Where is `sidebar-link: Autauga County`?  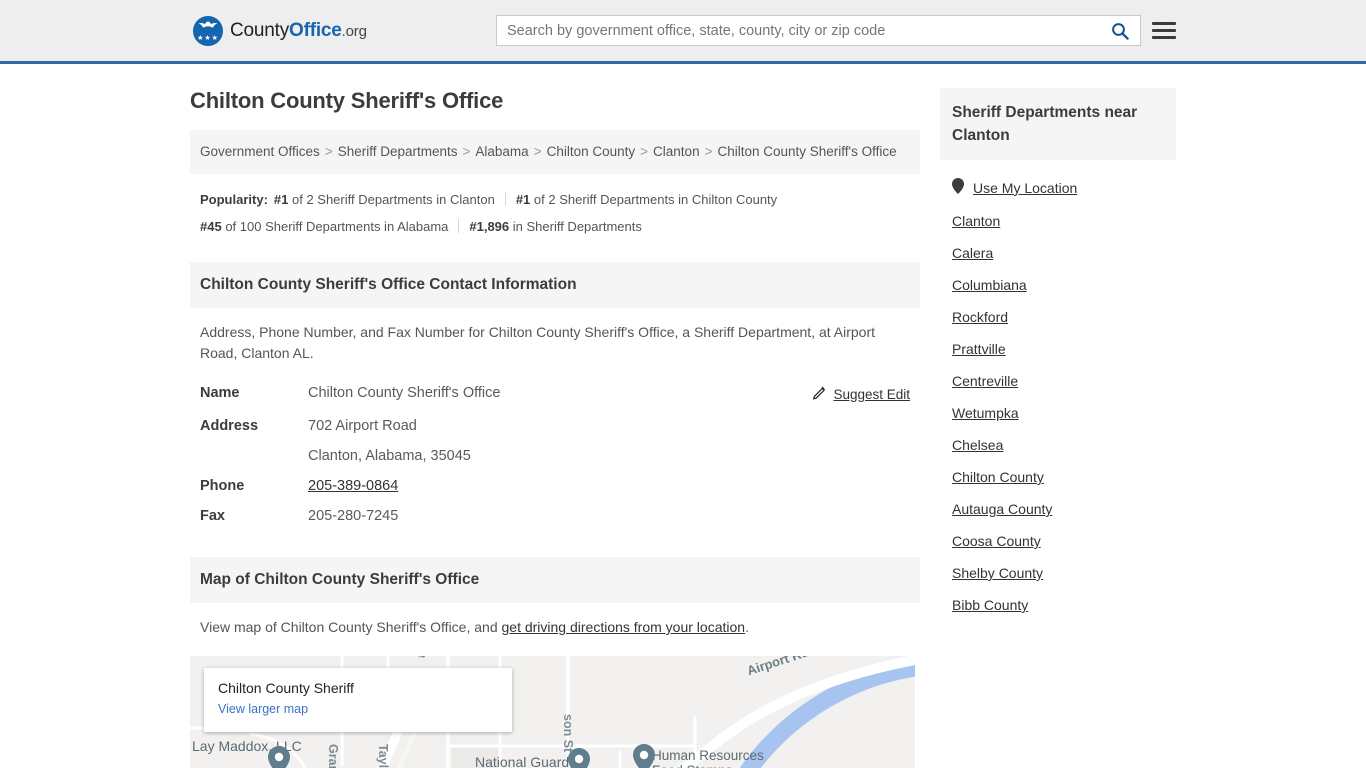
sidebar-link: Autauga County is located at coordinates (1002, 509).